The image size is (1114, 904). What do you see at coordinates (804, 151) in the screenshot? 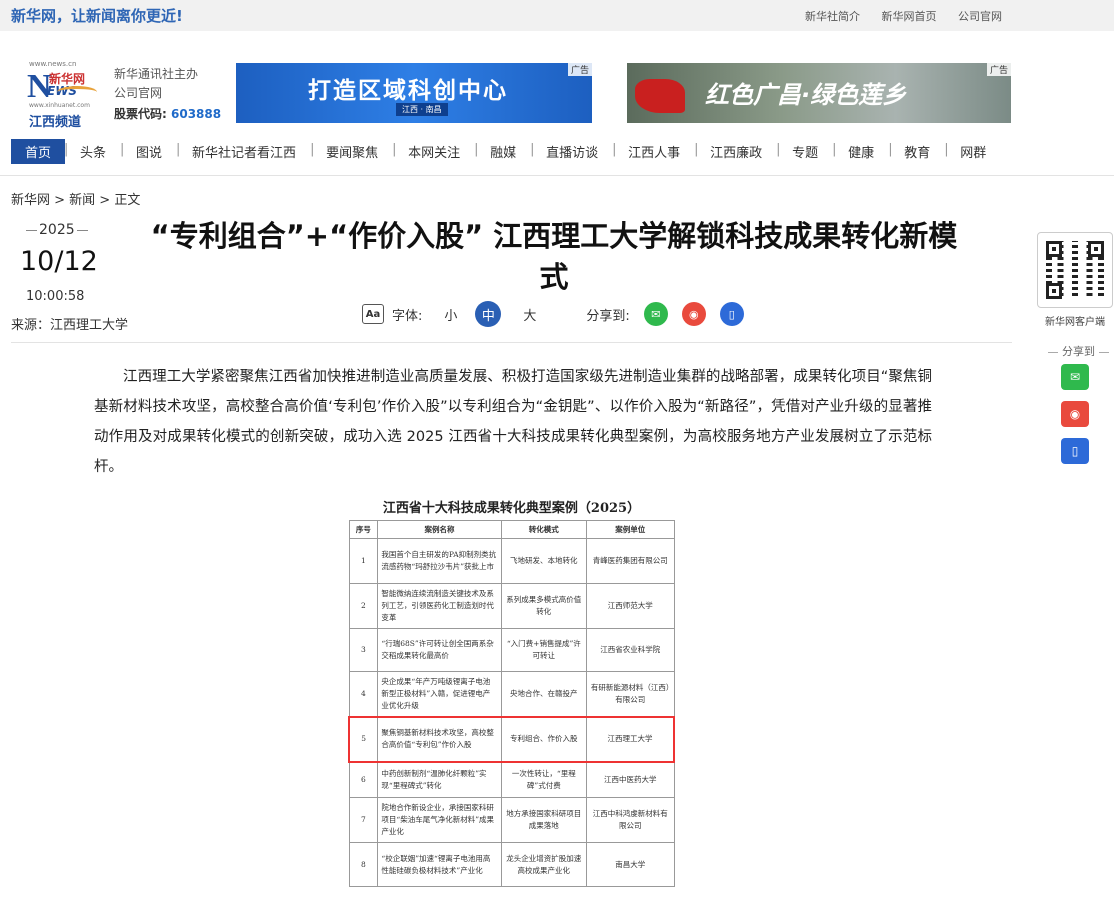
I see `nav-topics: 专题` at bounding box center [804, 151].